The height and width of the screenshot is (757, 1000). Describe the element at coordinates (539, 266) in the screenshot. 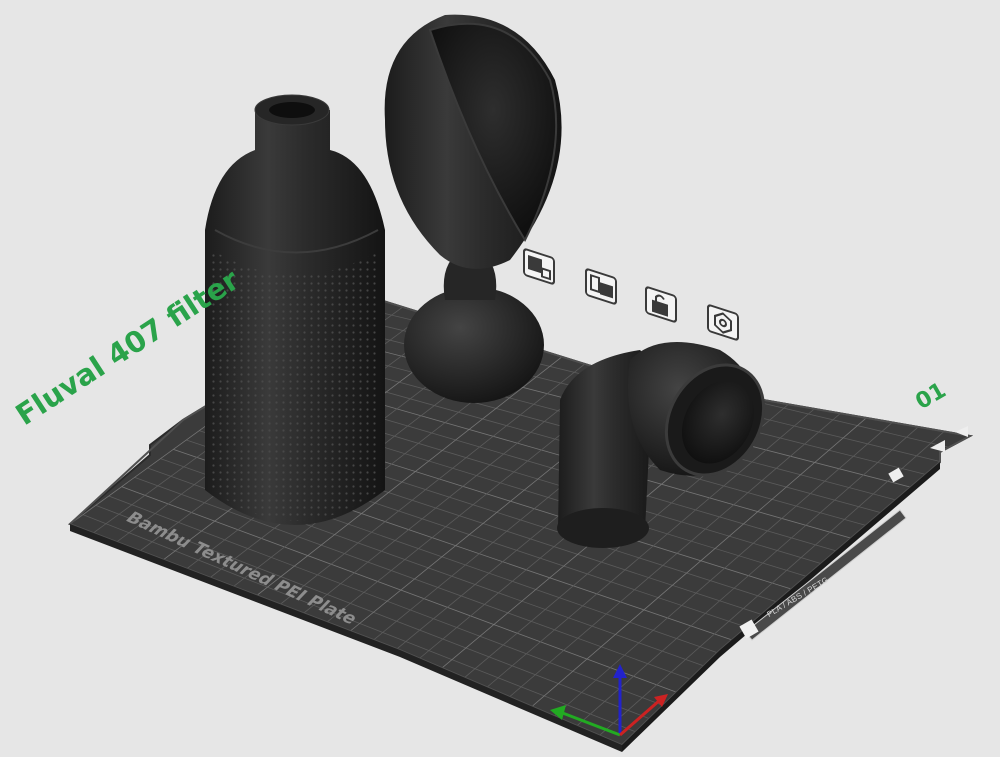

I see `arrange-icon` at that location.